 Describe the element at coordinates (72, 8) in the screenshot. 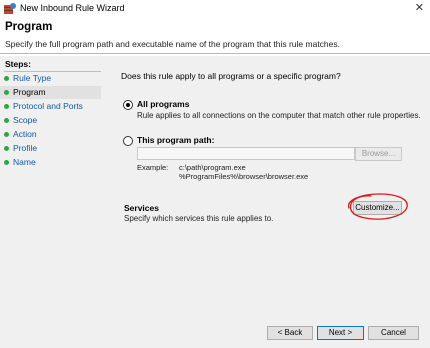

I see `window-title: New Inbound Rule Wizard` at that location.